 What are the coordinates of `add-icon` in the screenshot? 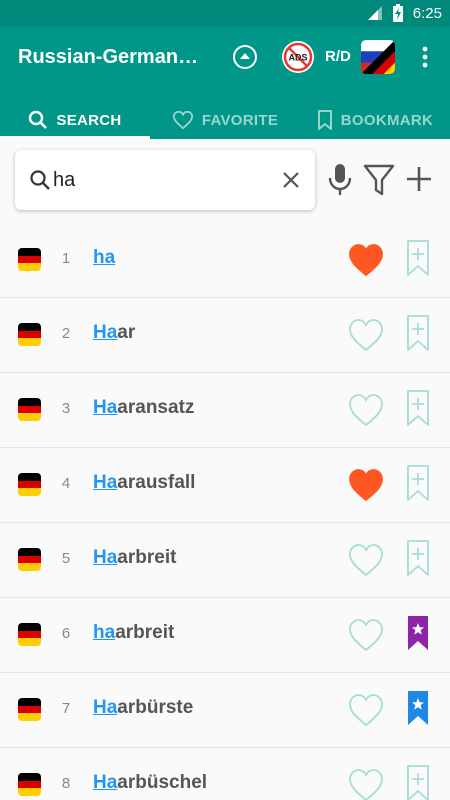 It's located at (419, 179).